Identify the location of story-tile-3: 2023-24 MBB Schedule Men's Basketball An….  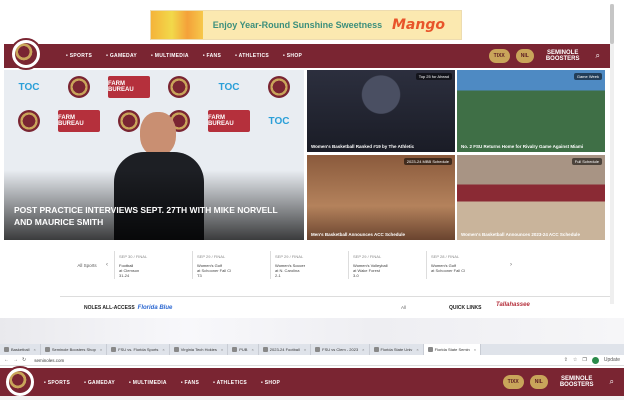
(381, 197).